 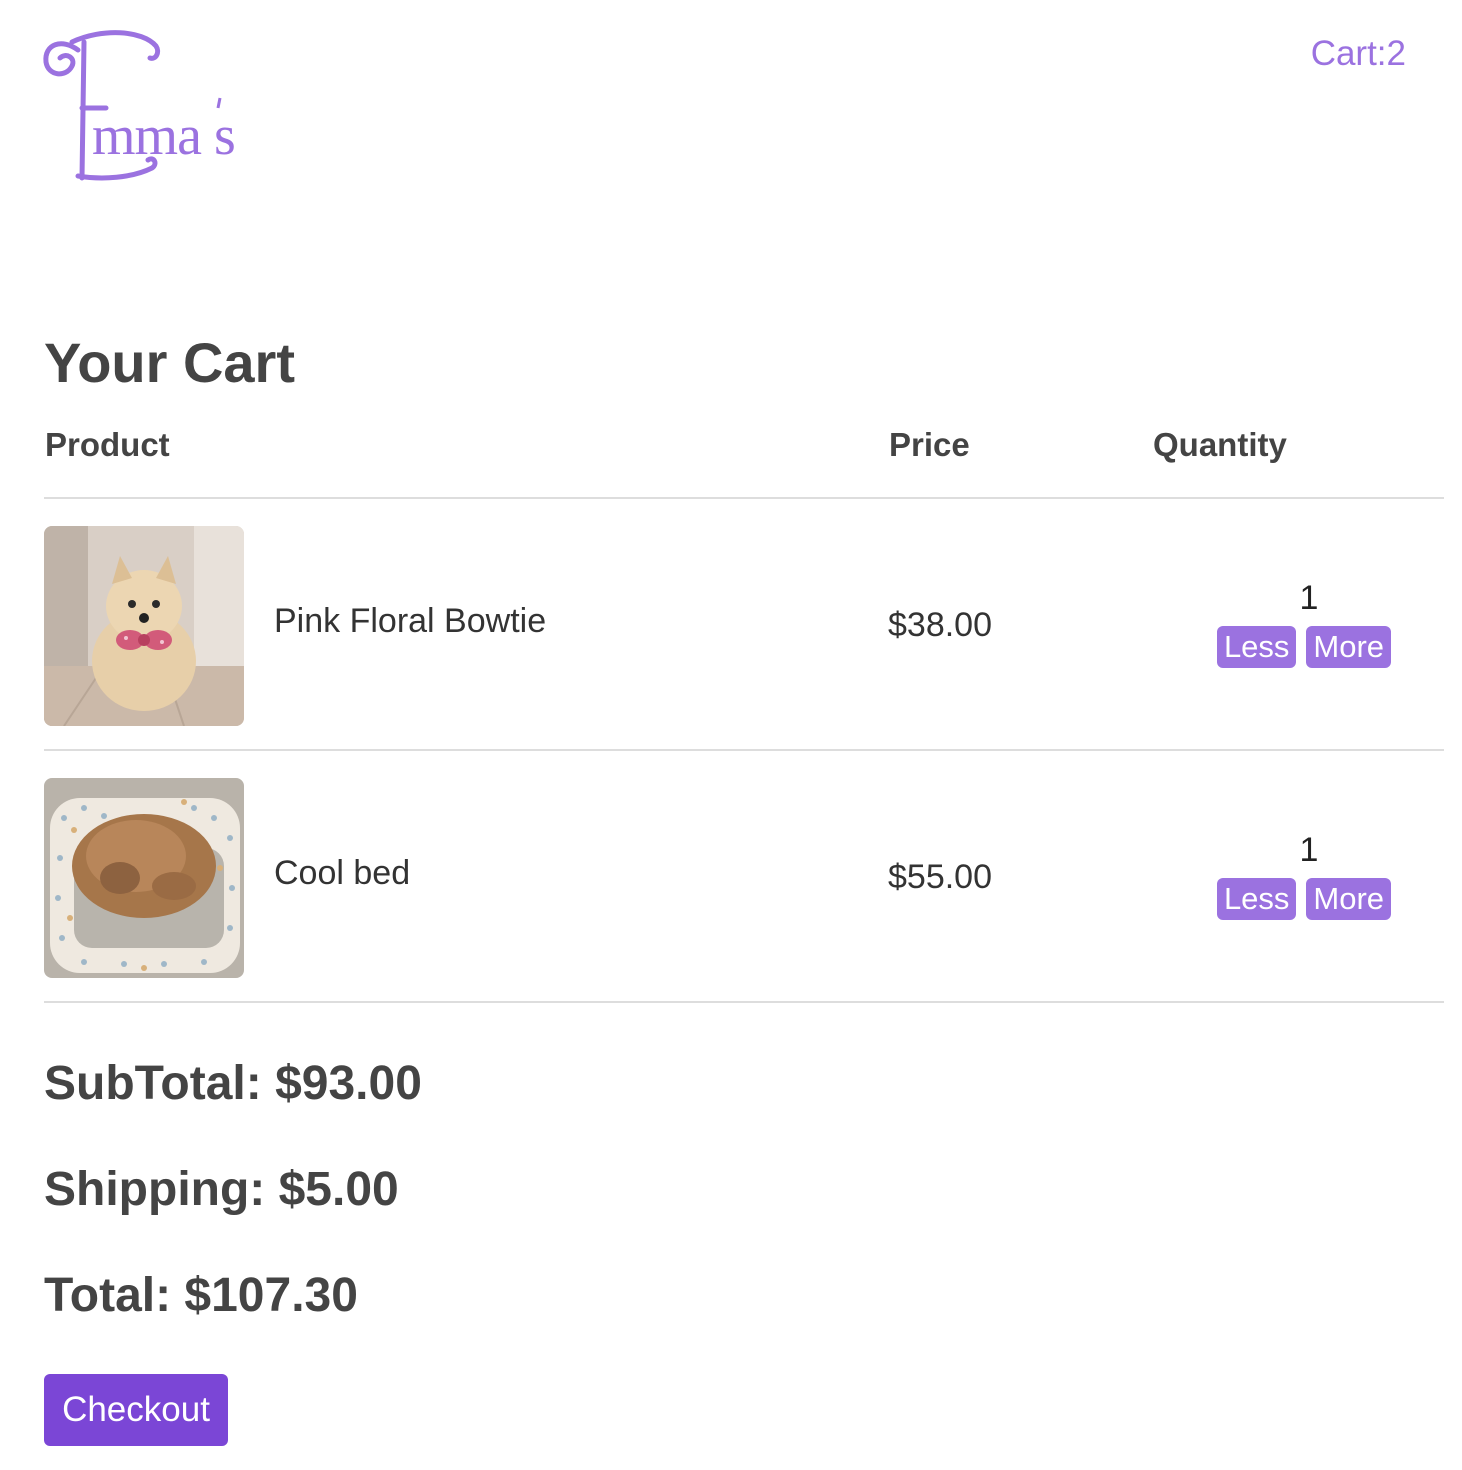 I want to click on column-header-quantity: Quantity, so click(x=1220, y=444).